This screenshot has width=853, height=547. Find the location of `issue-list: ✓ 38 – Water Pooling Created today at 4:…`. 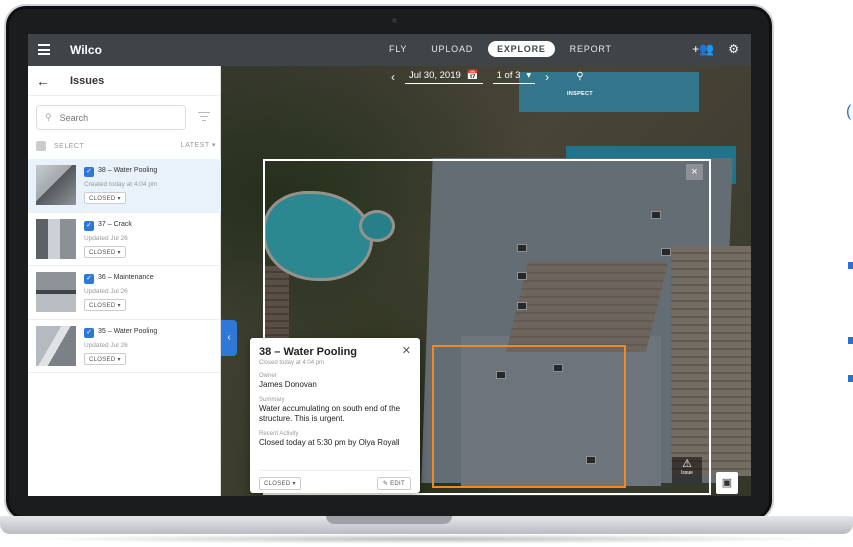

issue-list: ✓ 38 – Water Pooling Created today at 4:… is located at coordinates (124, 266).